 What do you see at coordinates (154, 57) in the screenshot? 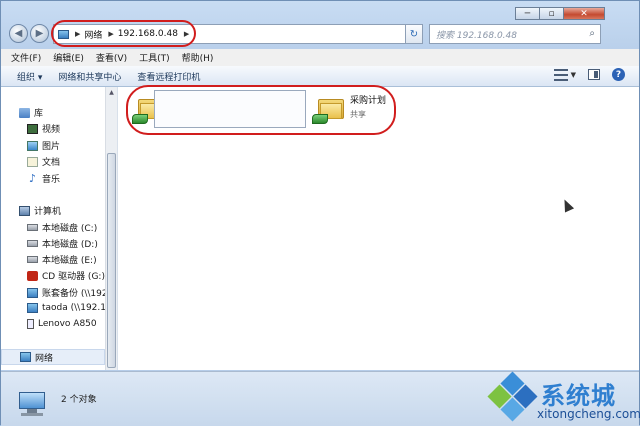
I see `menu-tools: 工具(T)` at bounding box center [154, 57].